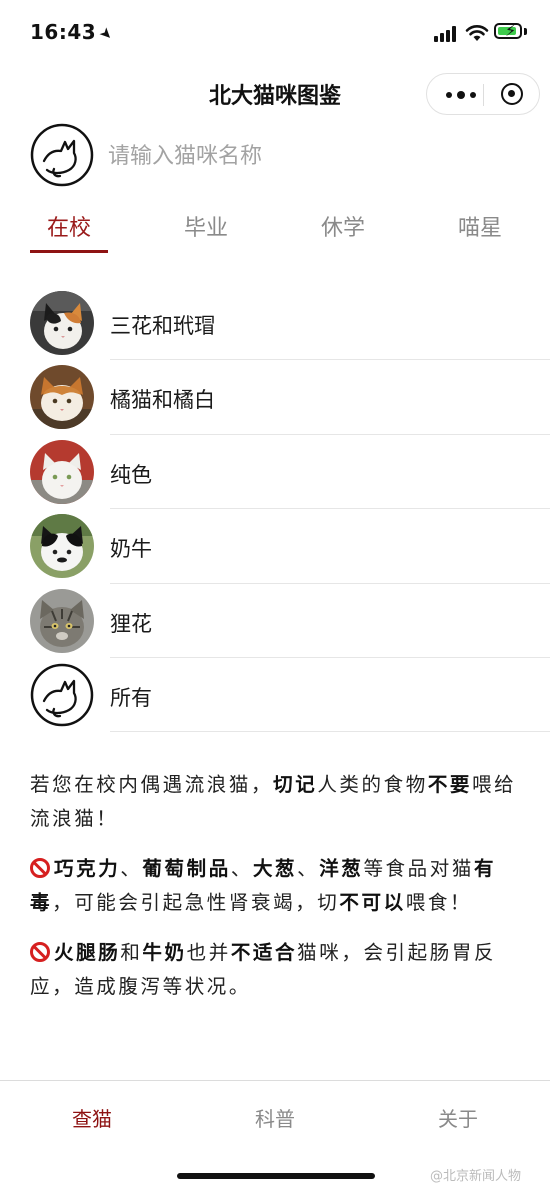 This screenshot has height=1191, width=550. I want to click on tuxedo-cat-photo, so click(62, 546).